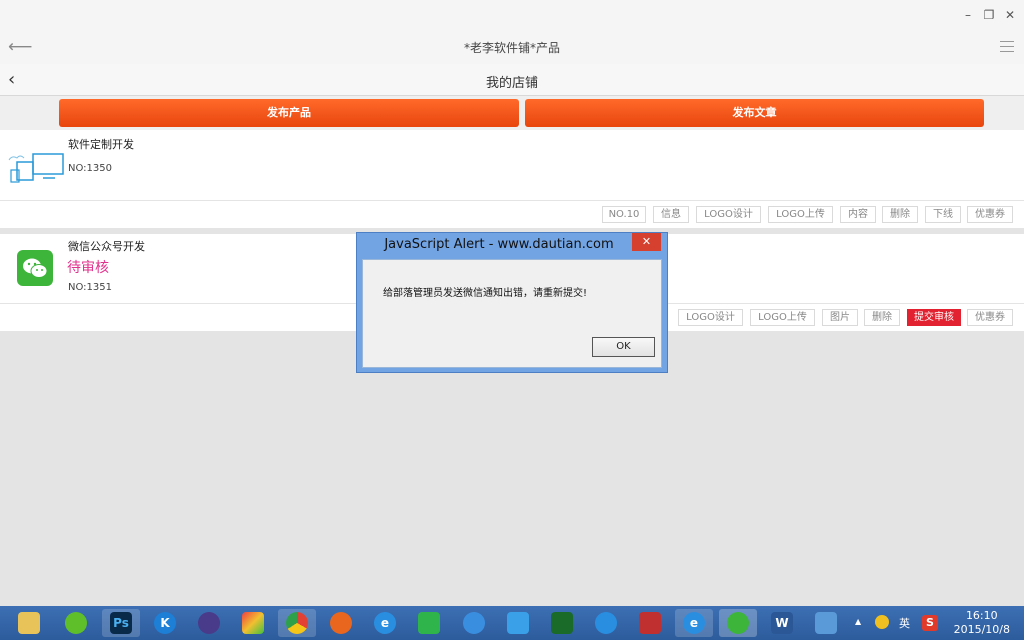 The image size is (1024, 640). What do you see at coordinates (29, 623) in the screenshot?
I see `file-explorer-icon` at bounding box center [29, 623].